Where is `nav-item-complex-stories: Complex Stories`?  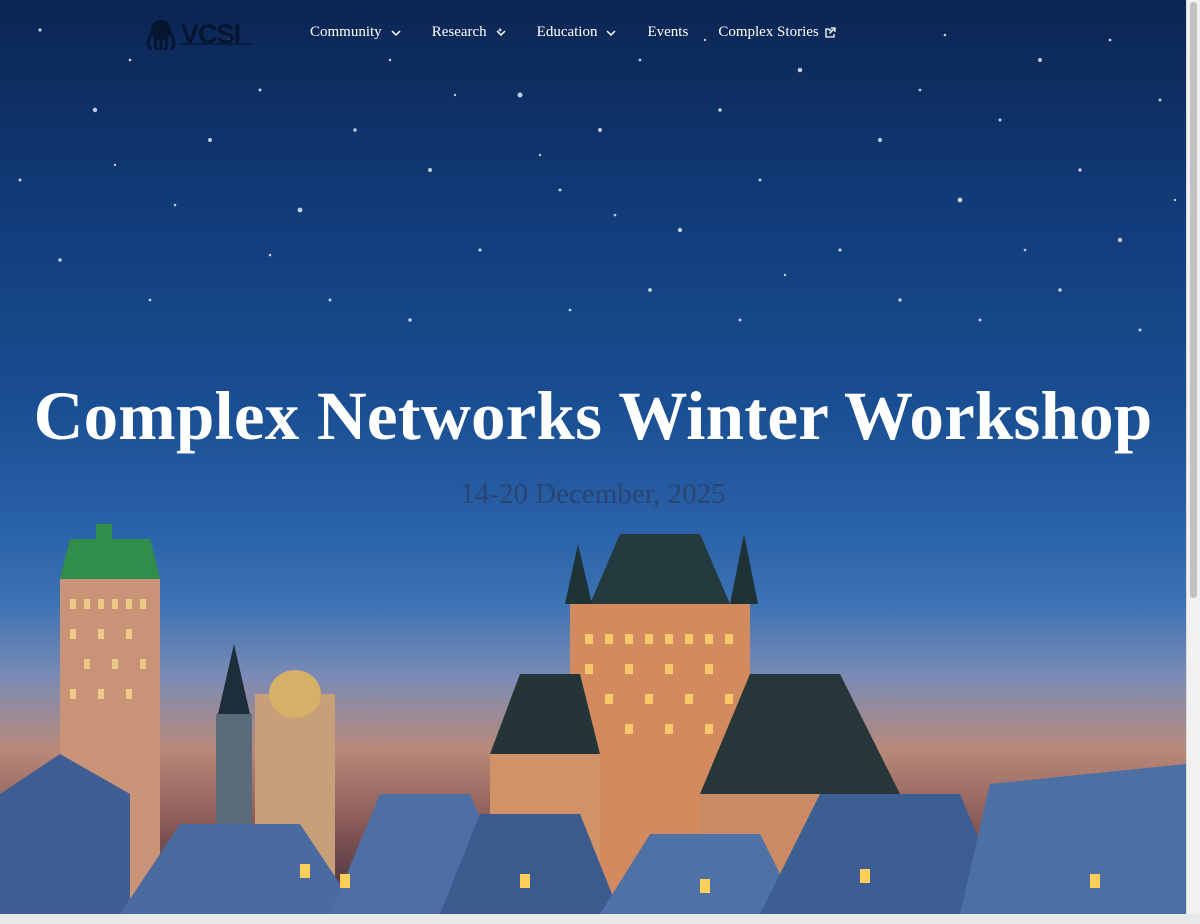 nav-item-complex-stories: Complex Stories is located at coordinates (777, 32).